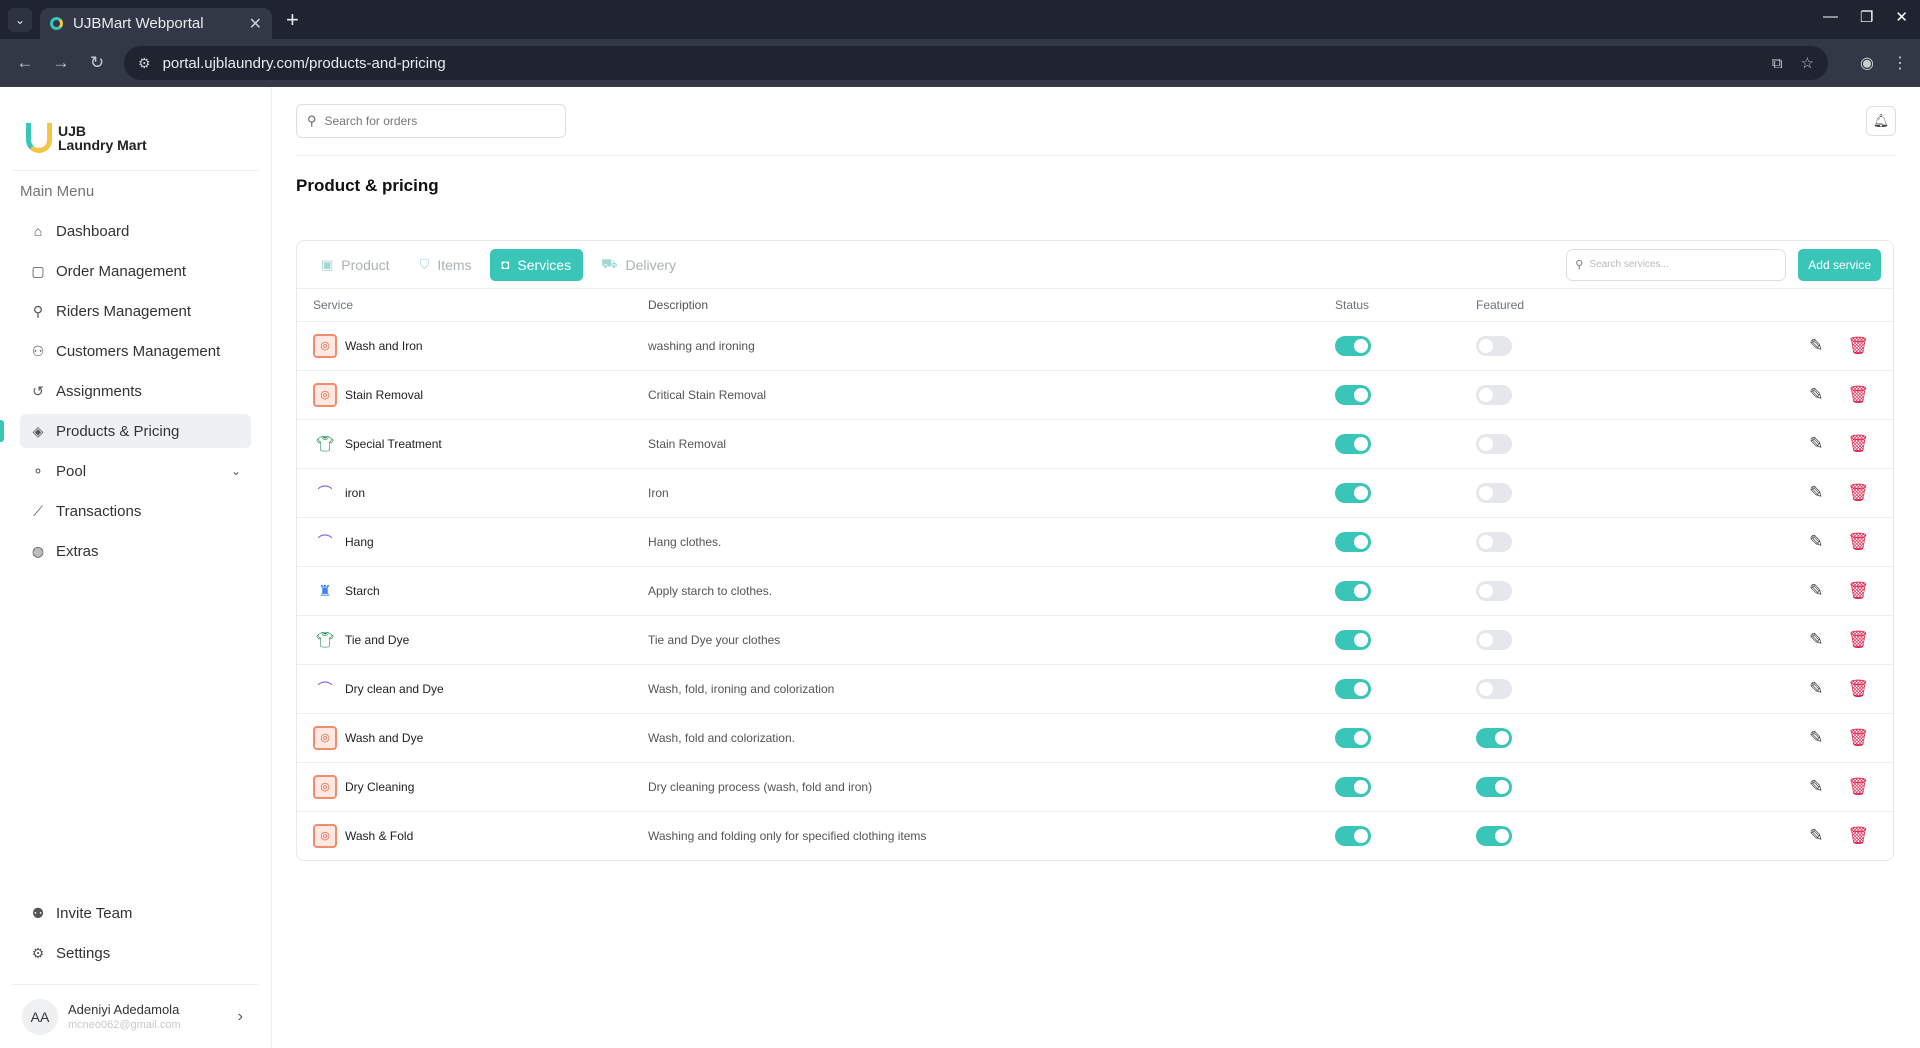 The width and height of the screenshot is (1920, 1048). What do you see at coordinates (454, 264) in the screenshot?
I see `tab-label: Items` at bounding box center [454, 264].